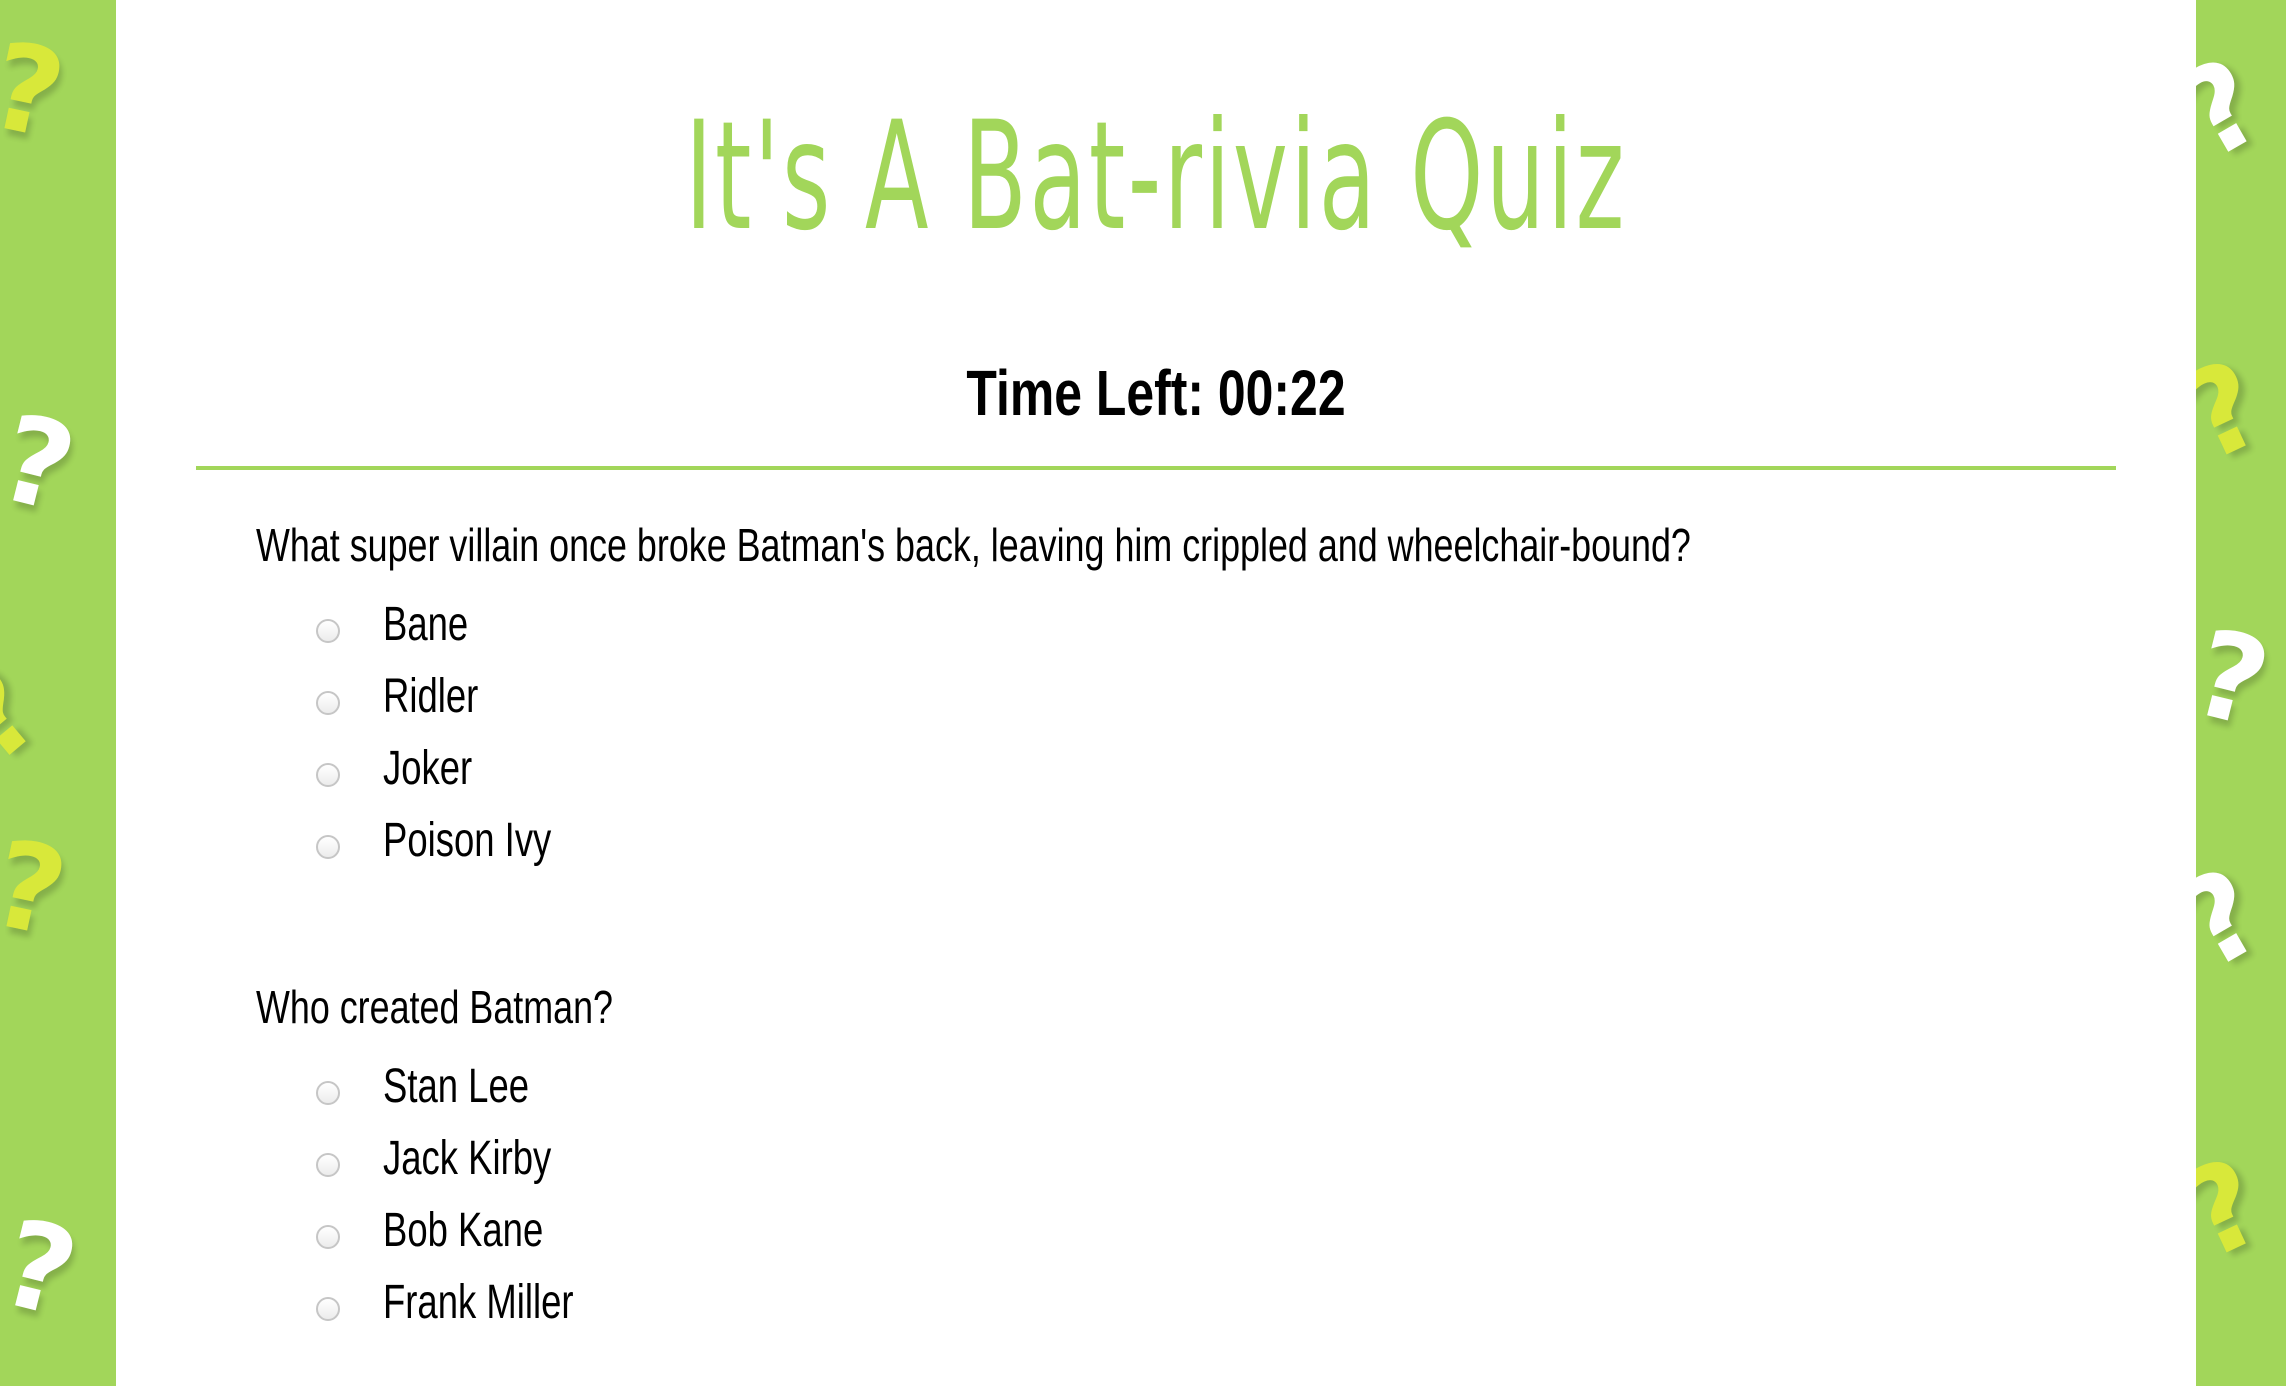 The width and height of the screenshot is (2286, 1386). I want to click on time-left-display: Time Left: 00:22, so click(1156, 393).